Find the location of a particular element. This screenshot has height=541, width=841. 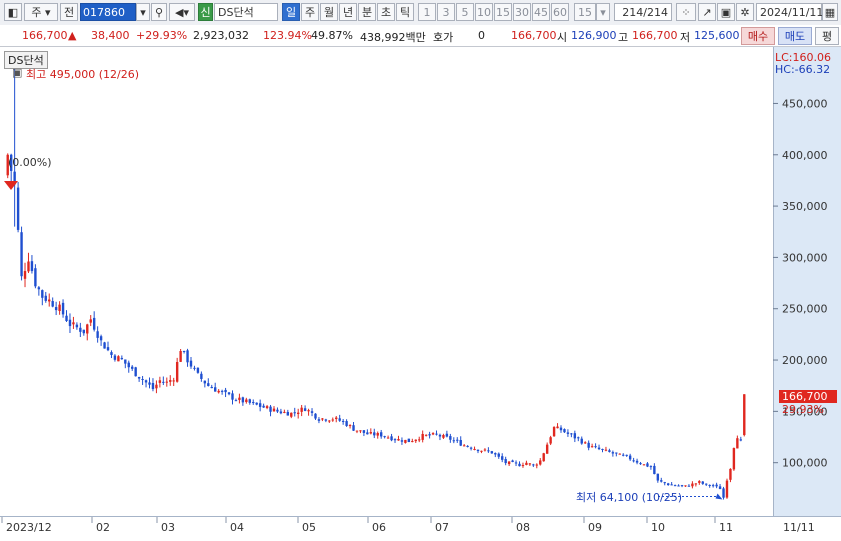

y-tick-label-0: 100,000 is located at coordinates (805, 463).